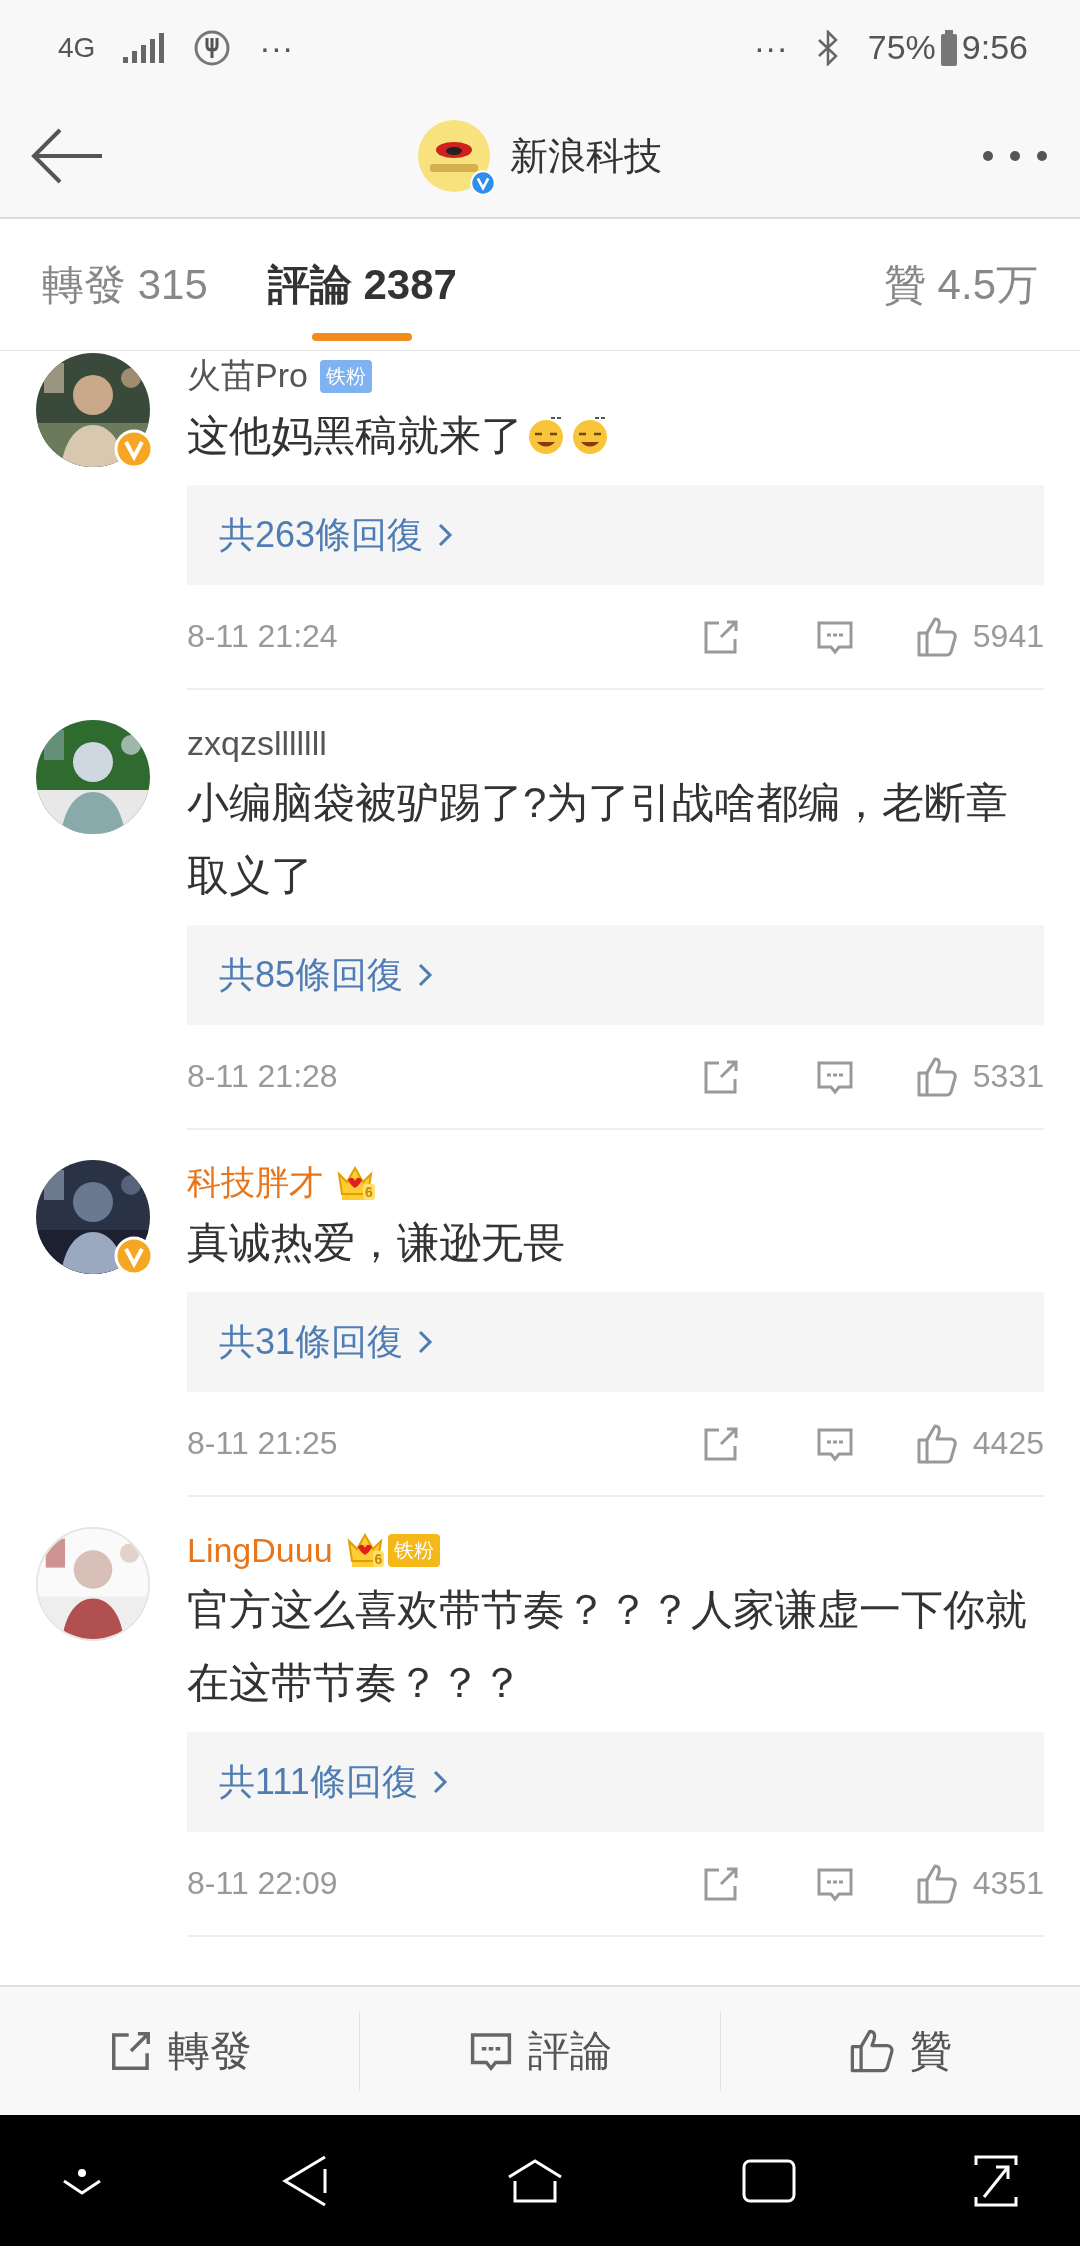  I want to click on replies-link: 共263條回復, so click(615, 535).